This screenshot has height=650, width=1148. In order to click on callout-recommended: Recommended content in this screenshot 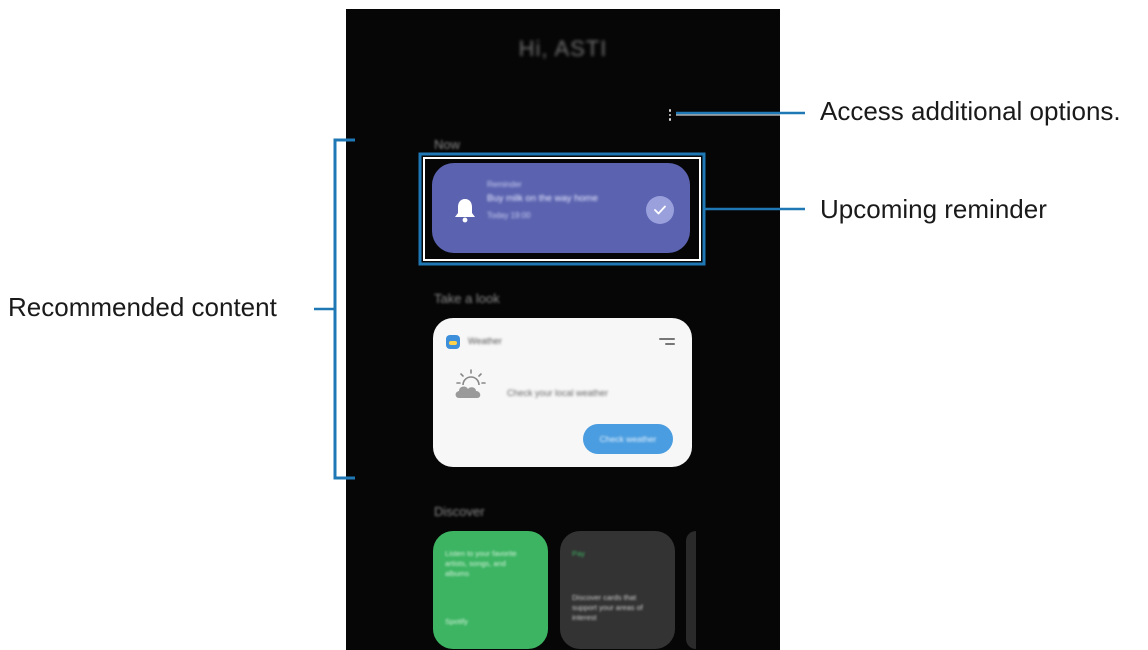, I will do `click(142, 307)`.